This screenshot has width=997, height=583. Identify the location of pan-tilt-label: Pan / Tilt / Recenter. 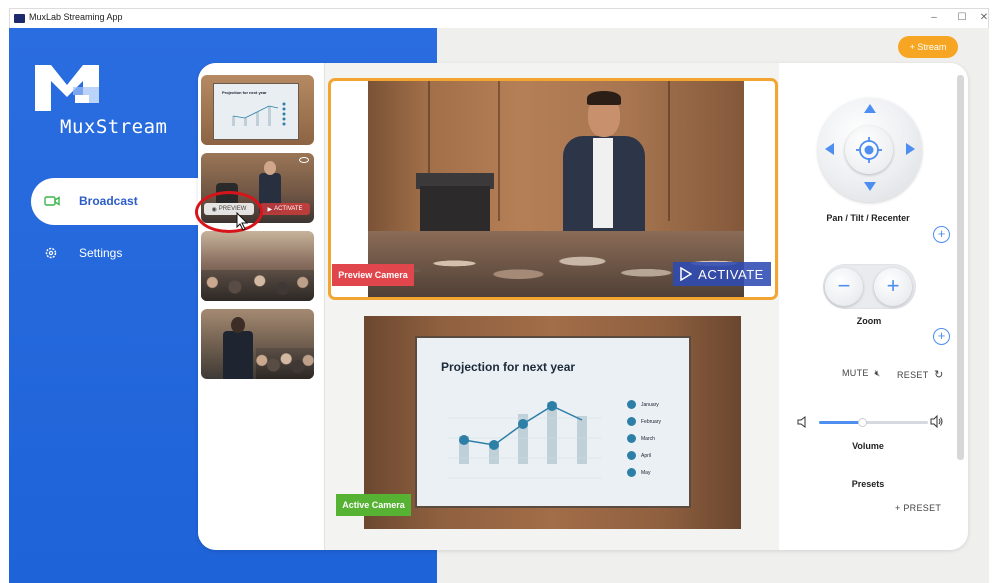
(868, 218).